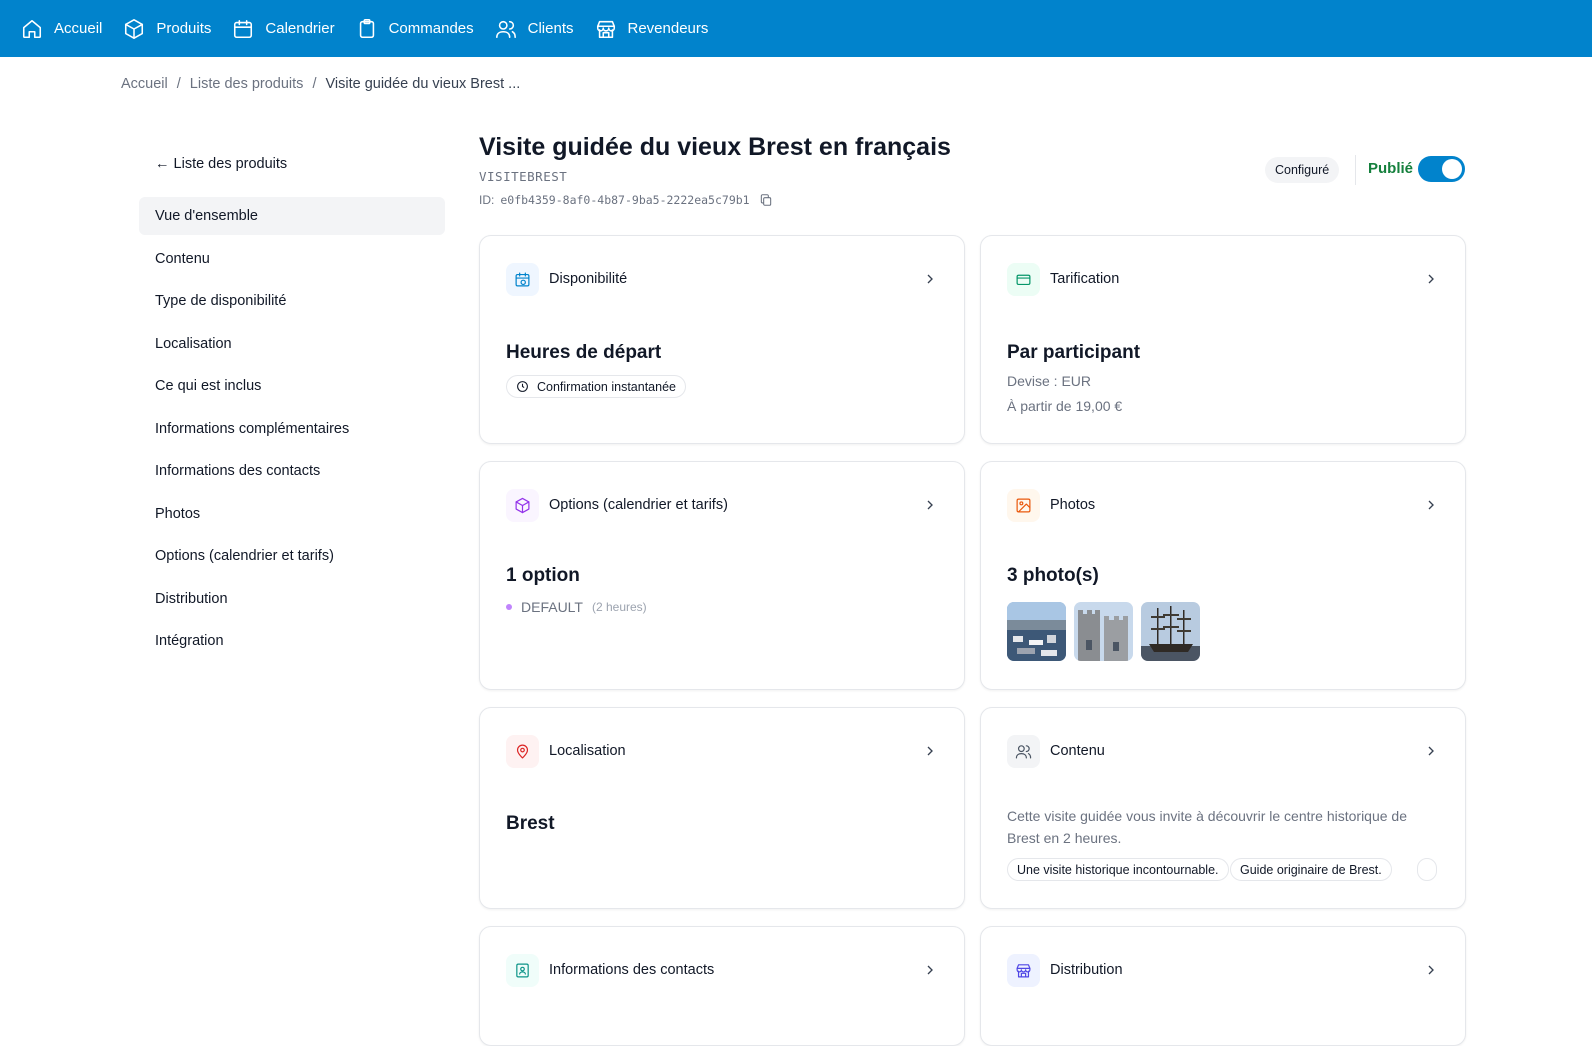  I want to click on pill-label: Confirmation instantanée, so click(606, 386).